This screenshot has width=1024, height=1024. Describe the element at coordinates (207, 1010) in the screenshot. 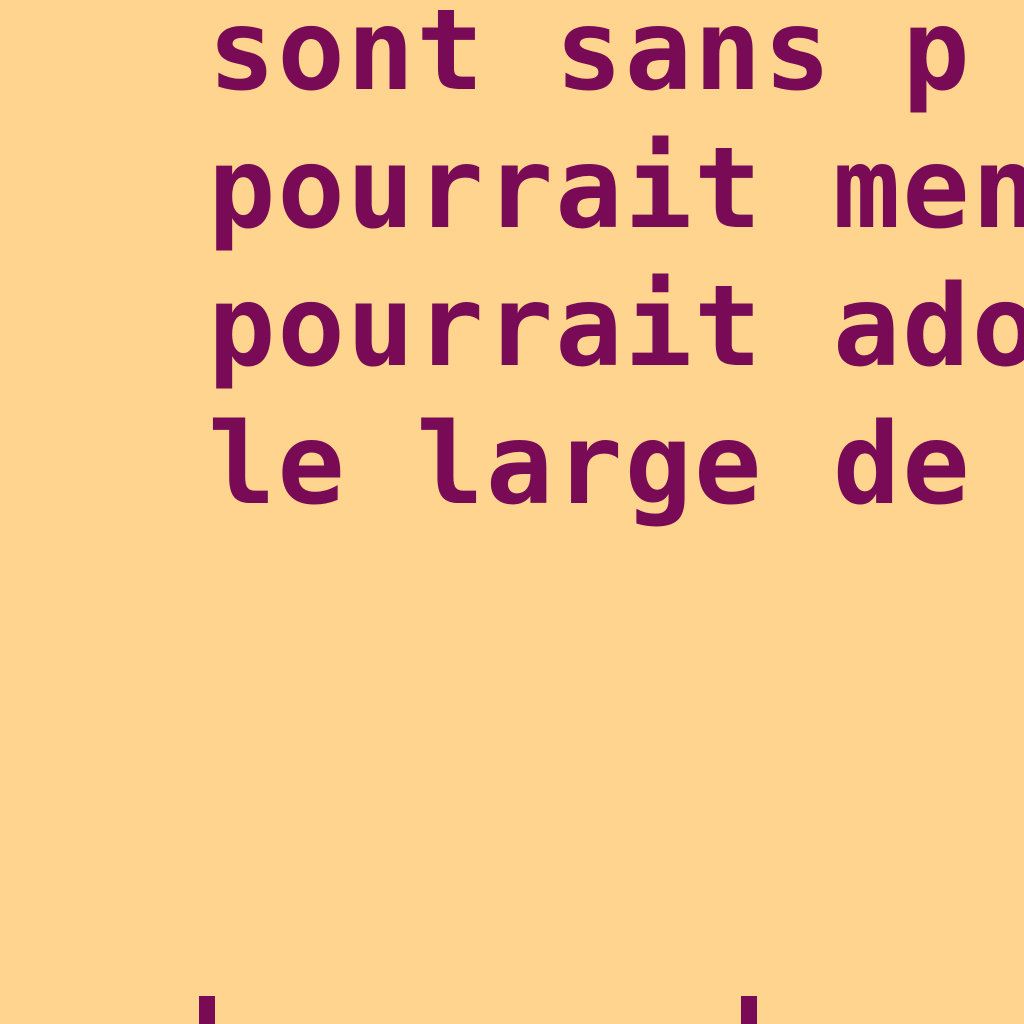

I see `partial-glyph-left` at that location.